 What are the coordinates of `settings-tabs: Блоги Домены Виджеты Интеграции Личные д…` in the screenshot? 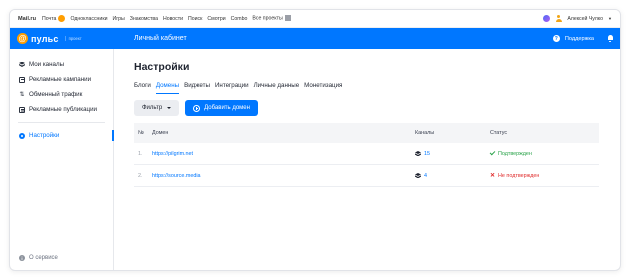 It's located at (367, 88).